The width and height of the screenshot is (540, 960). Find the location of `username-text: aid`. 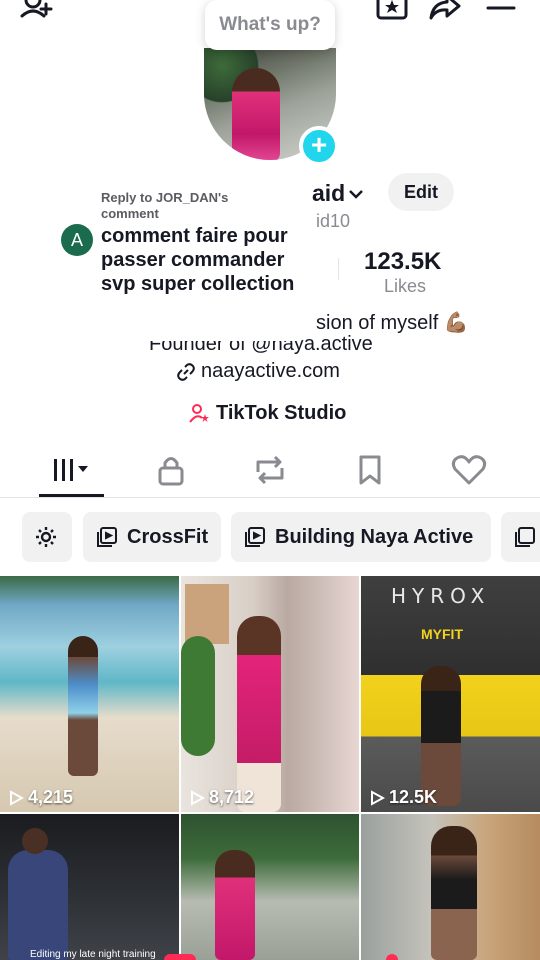

username-text: aid is located at coordinates (329, 193).